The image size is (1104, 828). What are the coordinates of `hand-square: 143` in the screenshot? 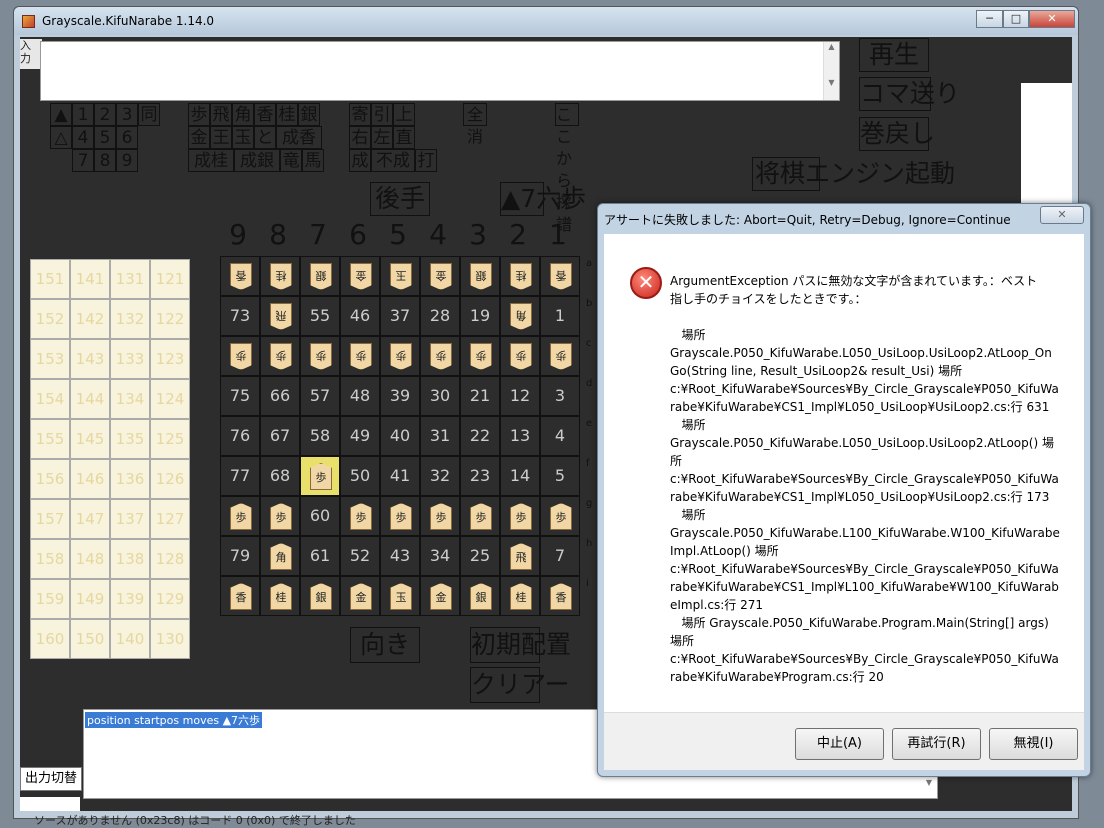 It's located at (90, 359).